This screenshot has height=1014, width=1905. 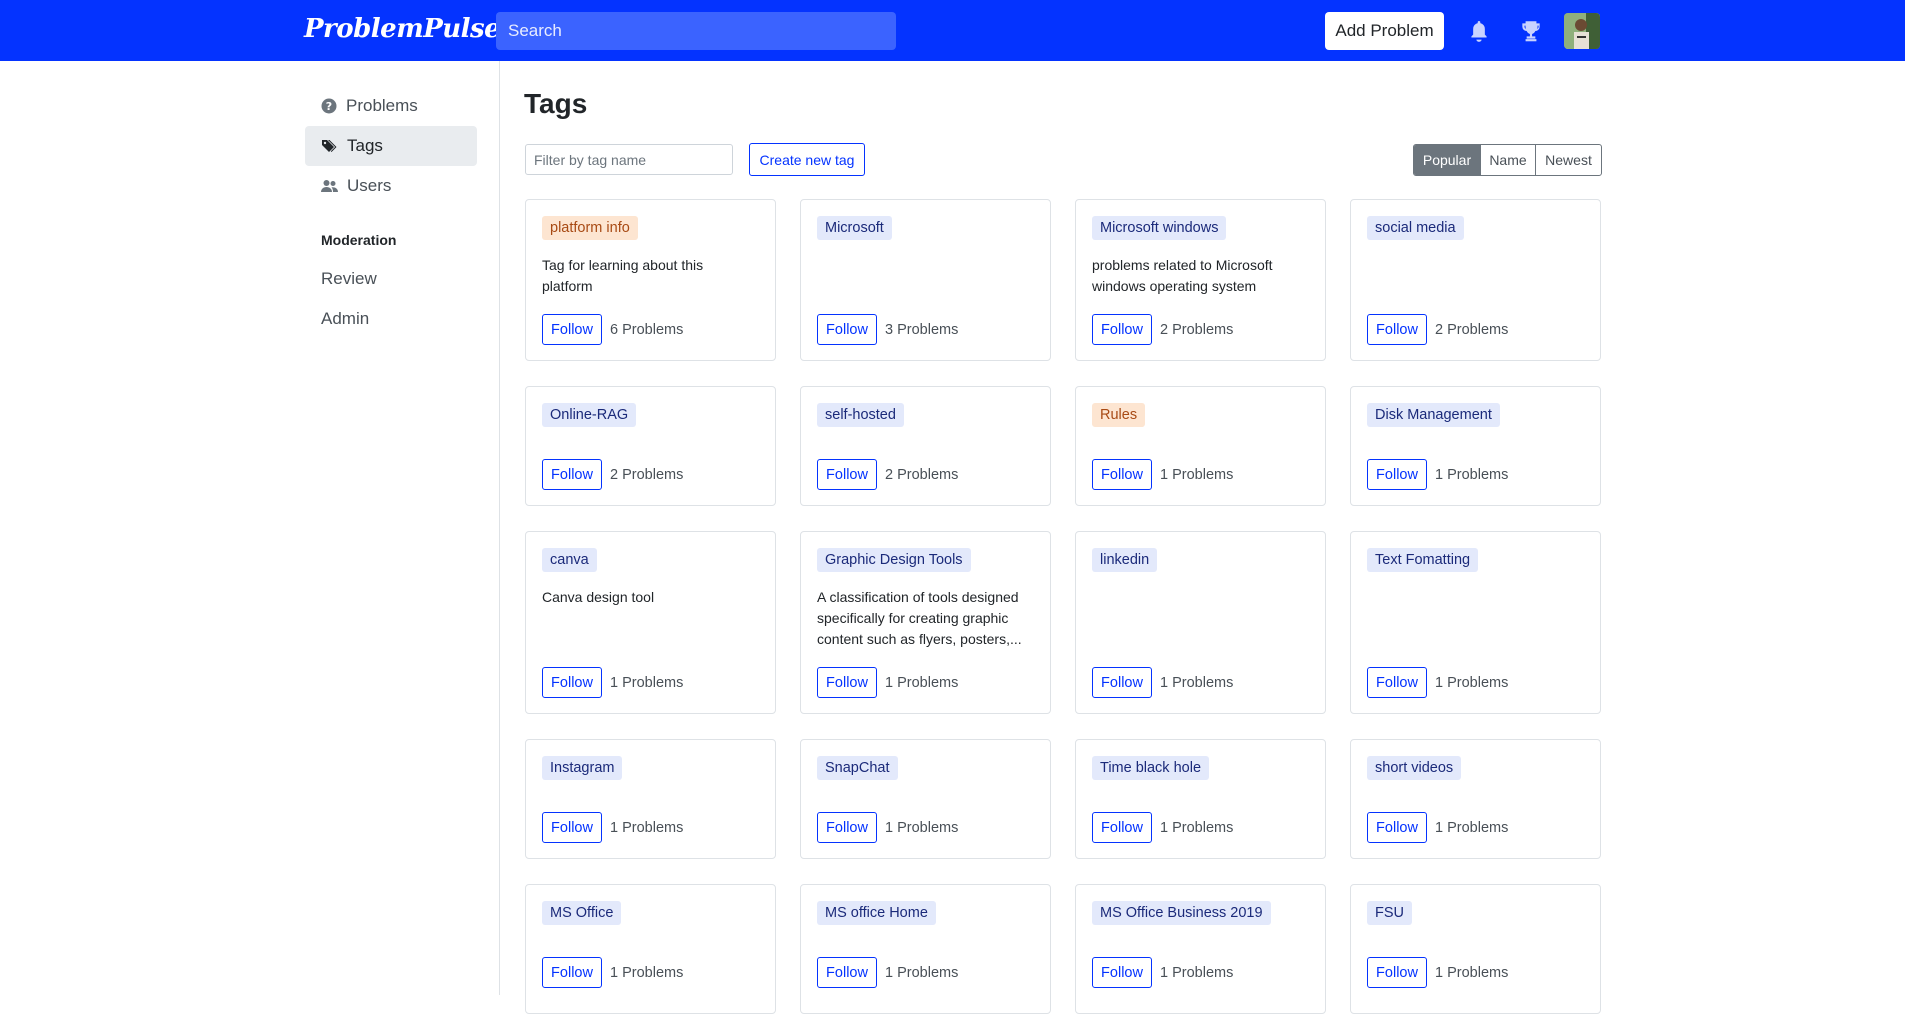 What do you see at coordinates (925, 799) in the screenshot?
I see `tag-card: SnapChat Follow 1 Problems` at bounding box center [925, 799].